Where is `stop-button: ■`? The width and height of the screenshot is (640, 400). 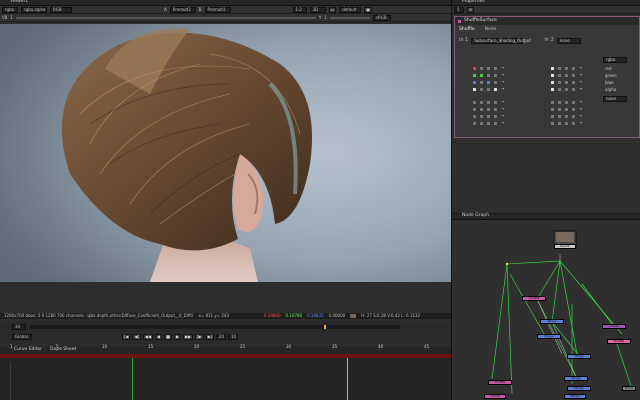 stop-button: ■ is located at coordinates (168, 337).